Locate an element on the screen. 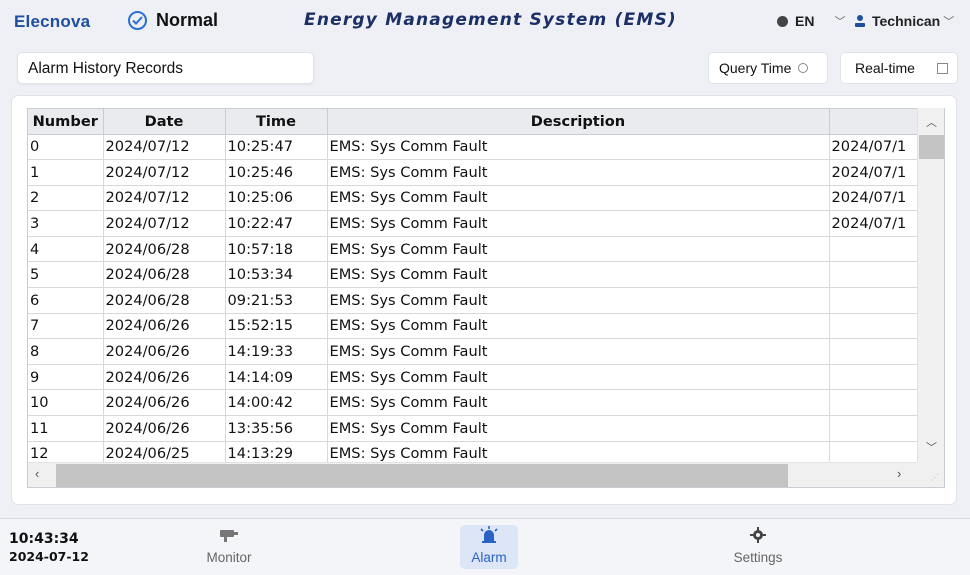 This screenshot has width=970, height=575. language-selector: EN ﹀ is located at coordinates (811, 21).